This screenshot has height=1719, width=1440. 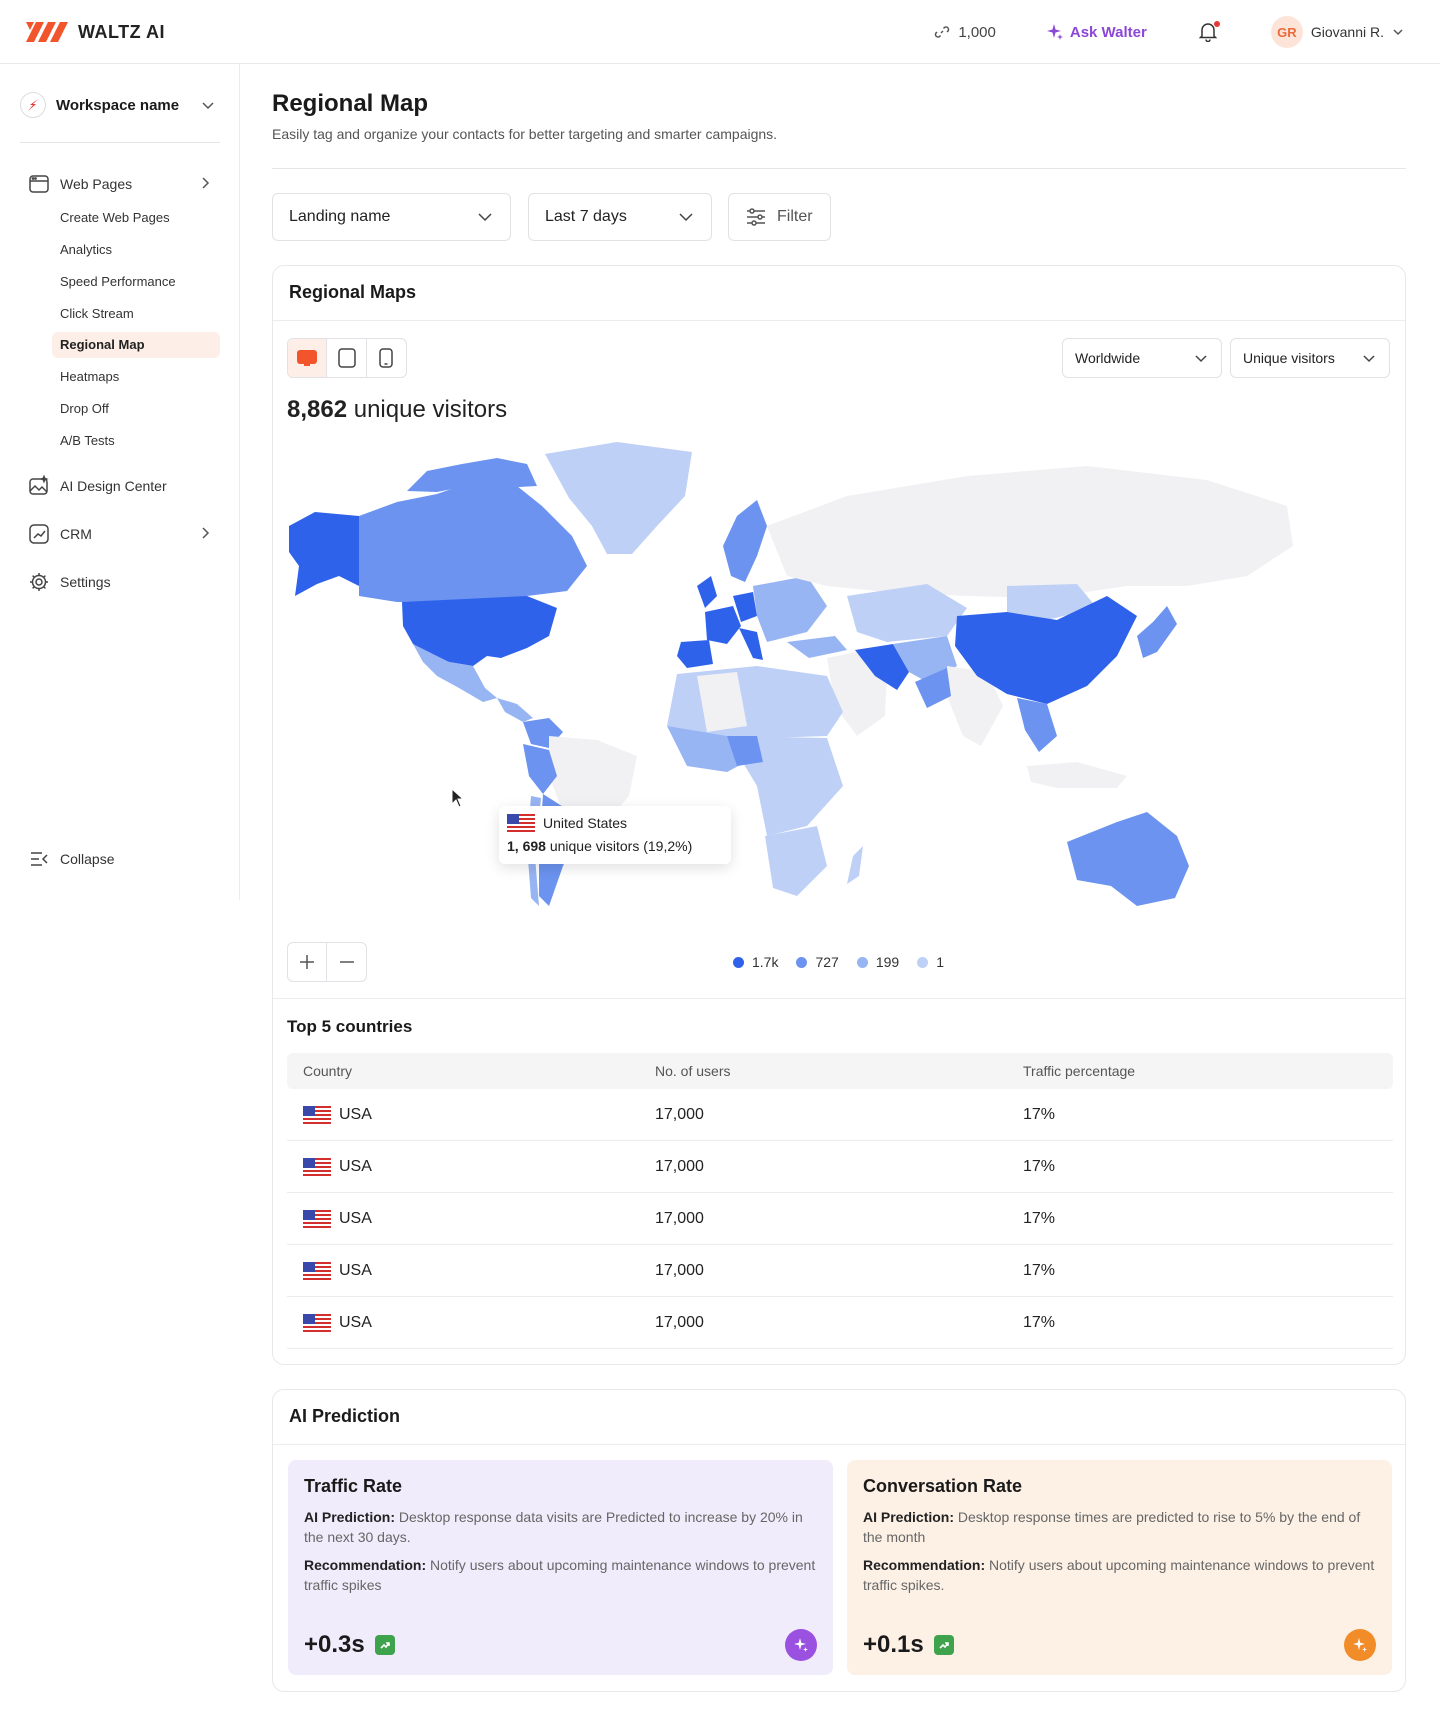 I want to click on credits-counter: 1,000, so click(x=965, y=32).